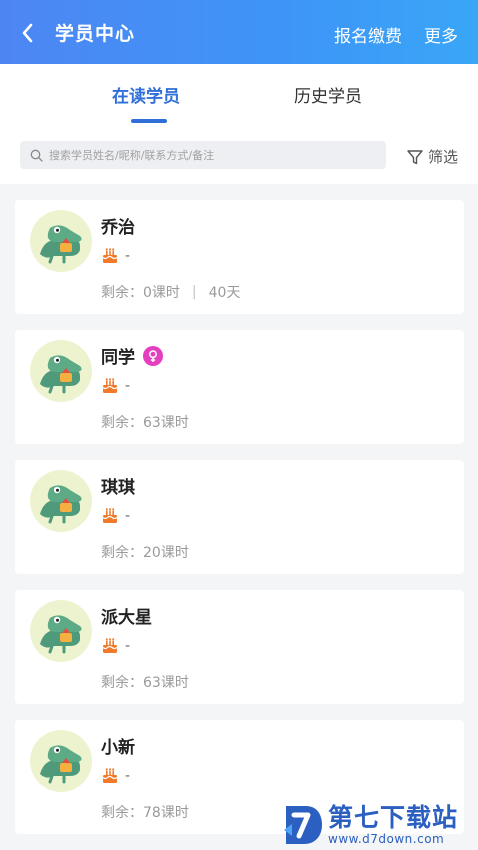 The height and width of the screenshot is (850, 478). Describe the element at coordinates (118, 488) in the screenshot. I see `student-name: 琪琪` at that location.